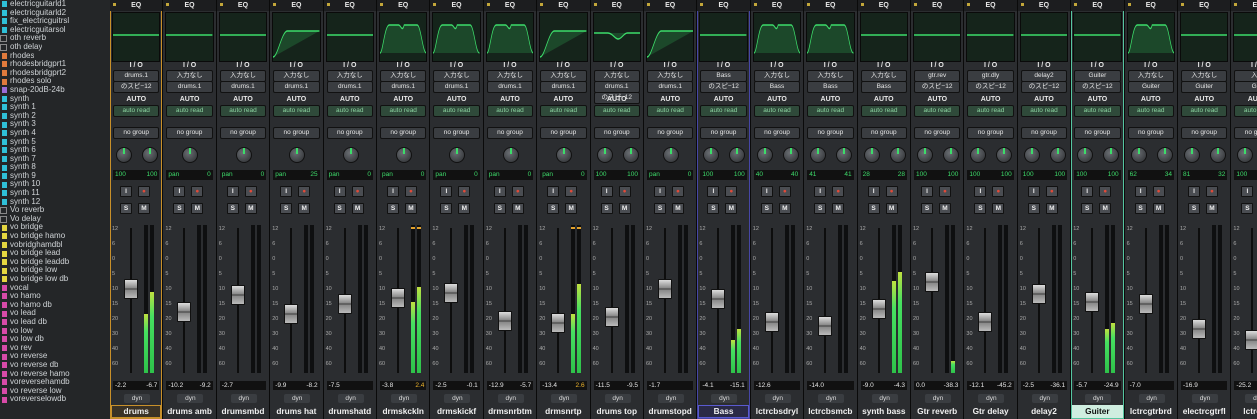 This screenshot has height=419, width=1257. What do you see at coordinates (55, 124) in the screenshot?
I see `track-list-row: synth 3` at bounding box center [55, 124].